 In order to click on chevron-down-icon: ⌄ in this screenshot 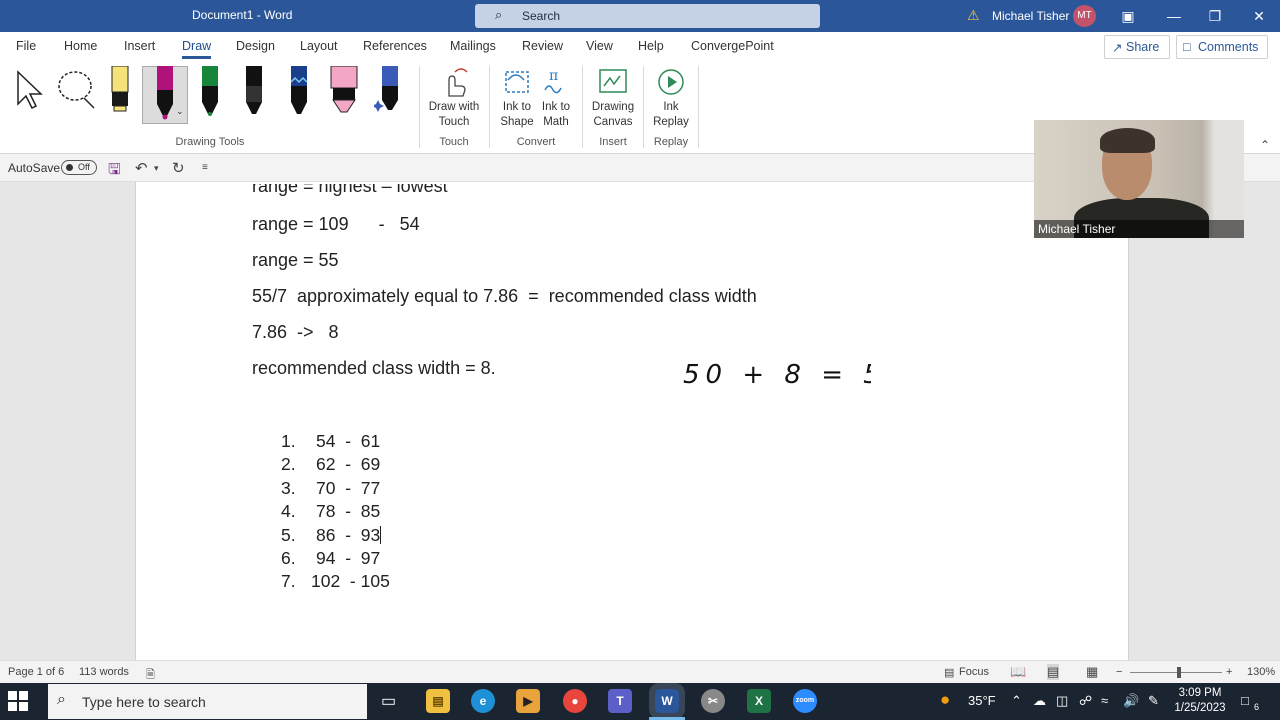, I will do `click(180, 111)`.